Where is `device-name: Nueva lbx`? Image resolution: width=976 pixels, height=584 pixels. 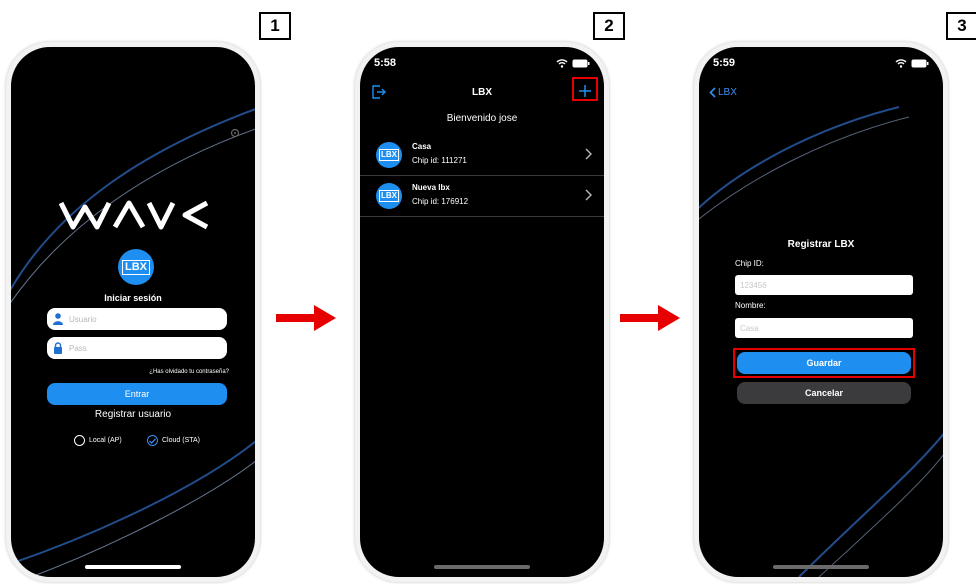 device-name: Nueva lbx is located at coordinates (431, 187).